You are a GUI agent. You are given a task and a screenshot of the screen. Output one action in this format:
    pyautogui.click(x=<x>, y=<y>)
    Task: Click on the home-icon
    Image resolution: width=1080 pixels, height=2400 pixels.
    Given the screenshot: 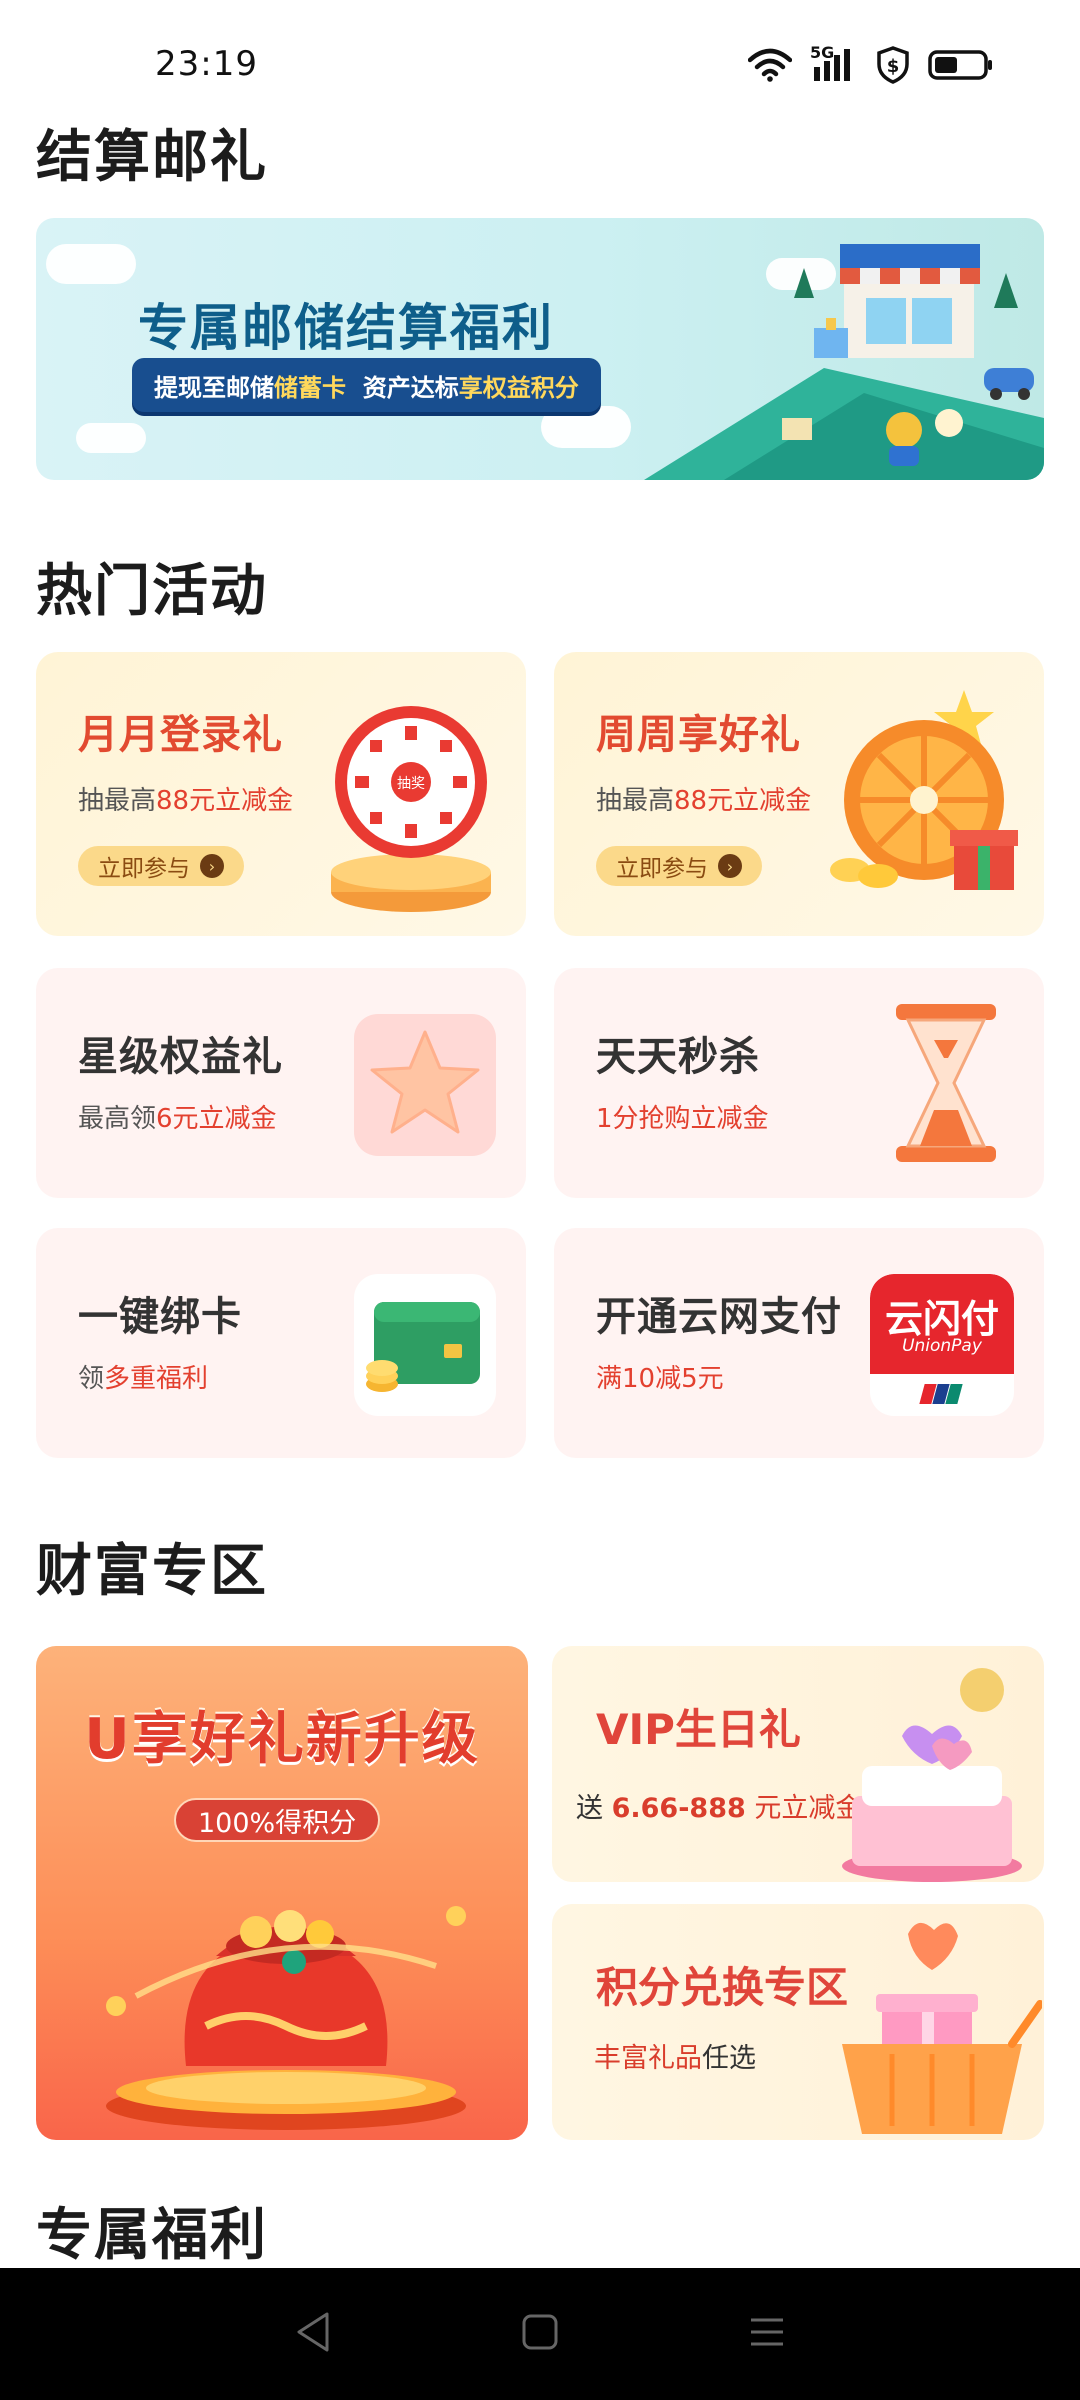 What is the action you would take?
    pyautogui.click(x=540, y=2334)
    